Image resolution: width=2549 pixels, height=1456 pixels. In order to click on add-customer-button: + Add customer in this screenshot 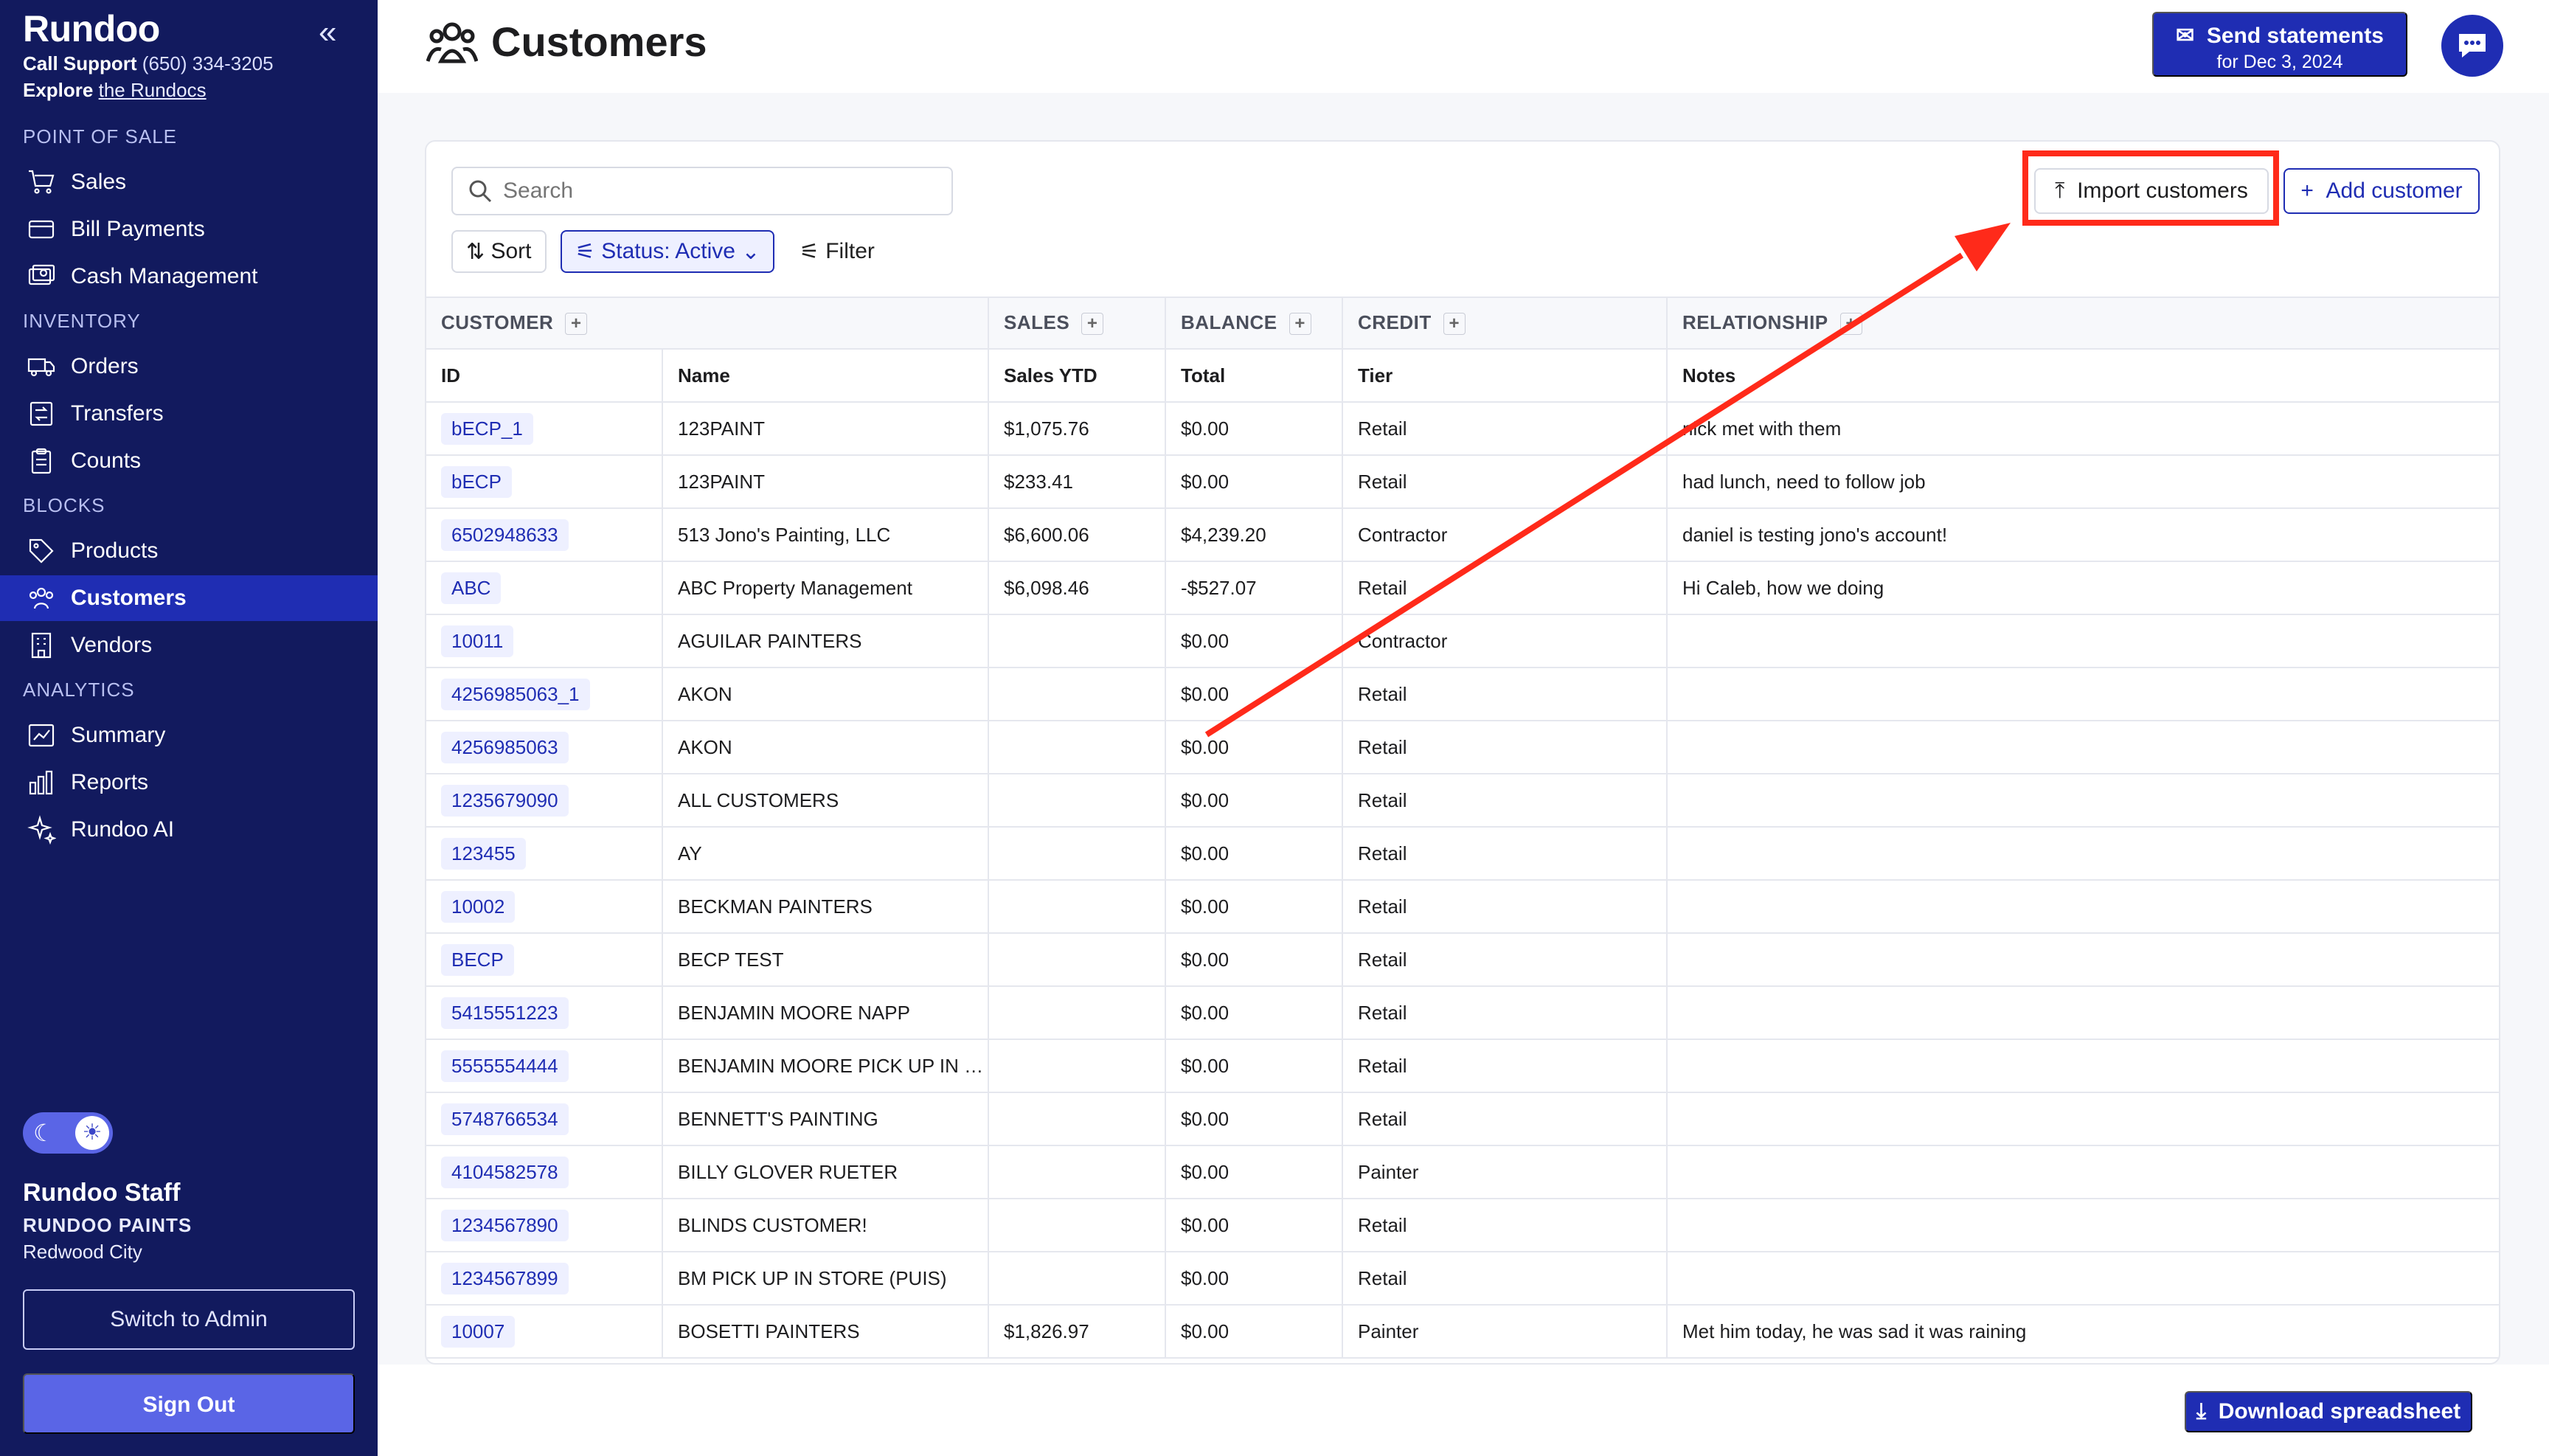, I will do `click(2381, 191)`.